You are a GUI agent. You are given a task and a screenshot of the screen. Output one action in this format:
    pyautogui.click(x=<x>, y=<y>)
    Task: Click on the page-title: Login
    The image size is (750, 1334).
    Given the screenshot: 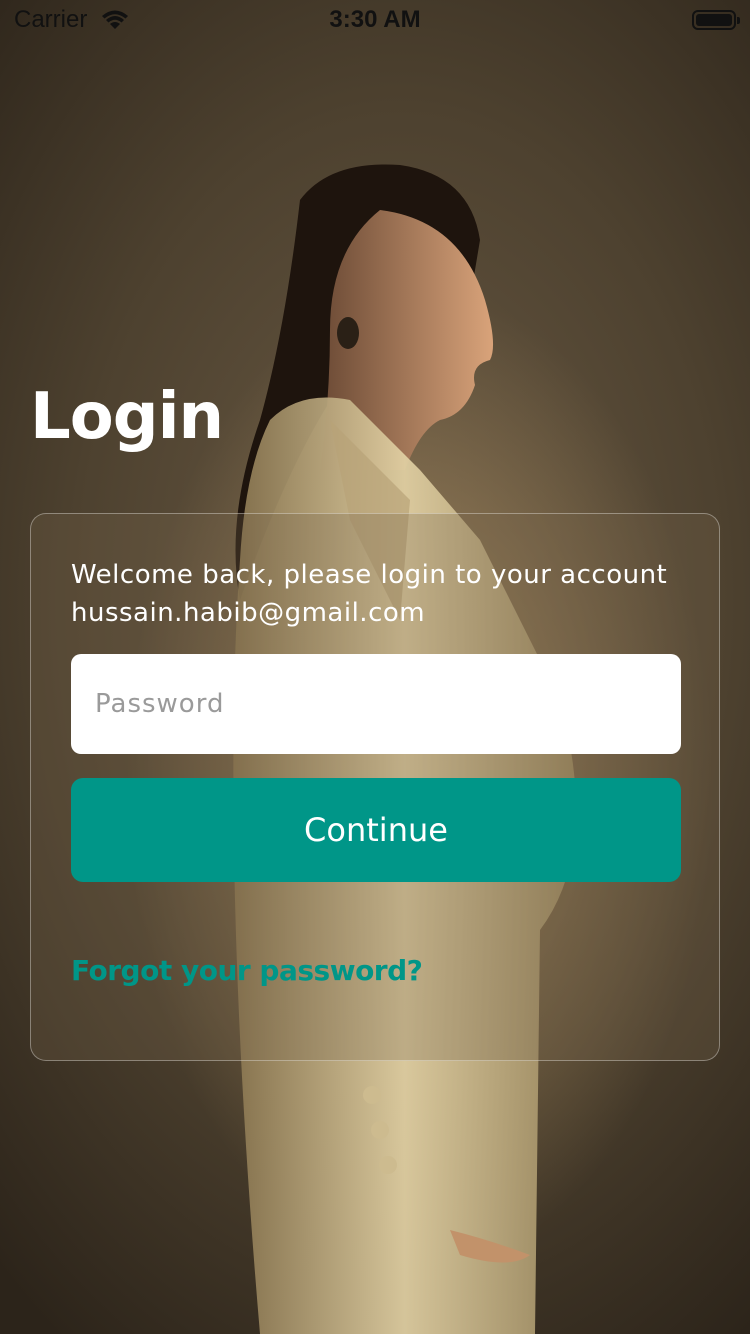 What is the action you would take?
    pyautogui.click(x=127, y=417)
    